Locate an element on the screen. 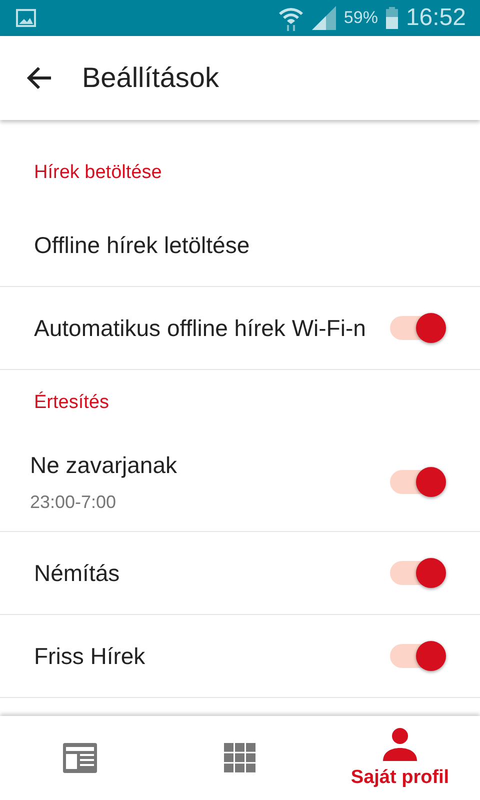  screen-title: Beállítások is located at coordinates (150, 78).